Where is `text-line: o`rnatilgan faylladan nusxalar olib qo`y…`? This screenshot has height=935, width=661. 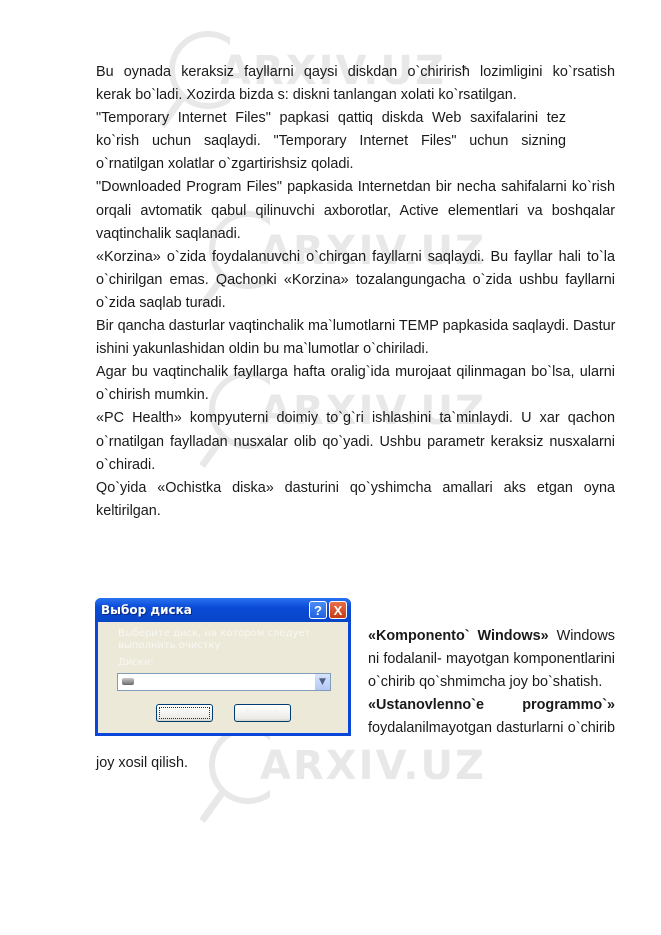
text-line: o`rnatilgan faylladan nusxalar olib qo`y… is located at coordinates (355, 441).